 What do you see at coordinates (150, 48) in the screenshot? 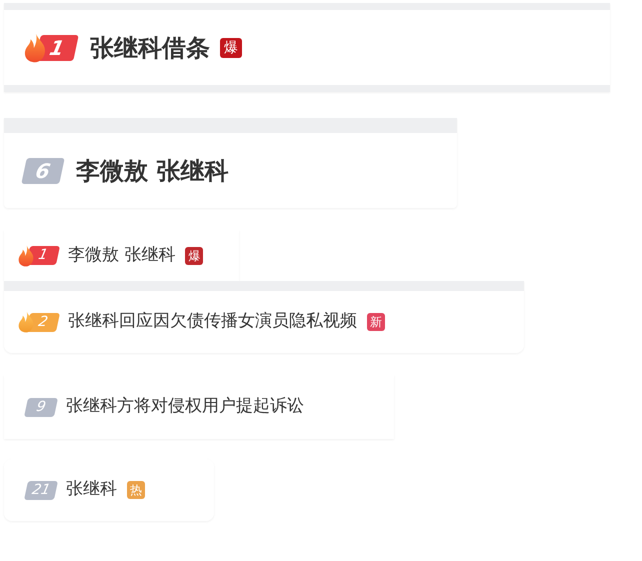
I see `topic-title: 张继科借条` at bounding box center [150, 48].